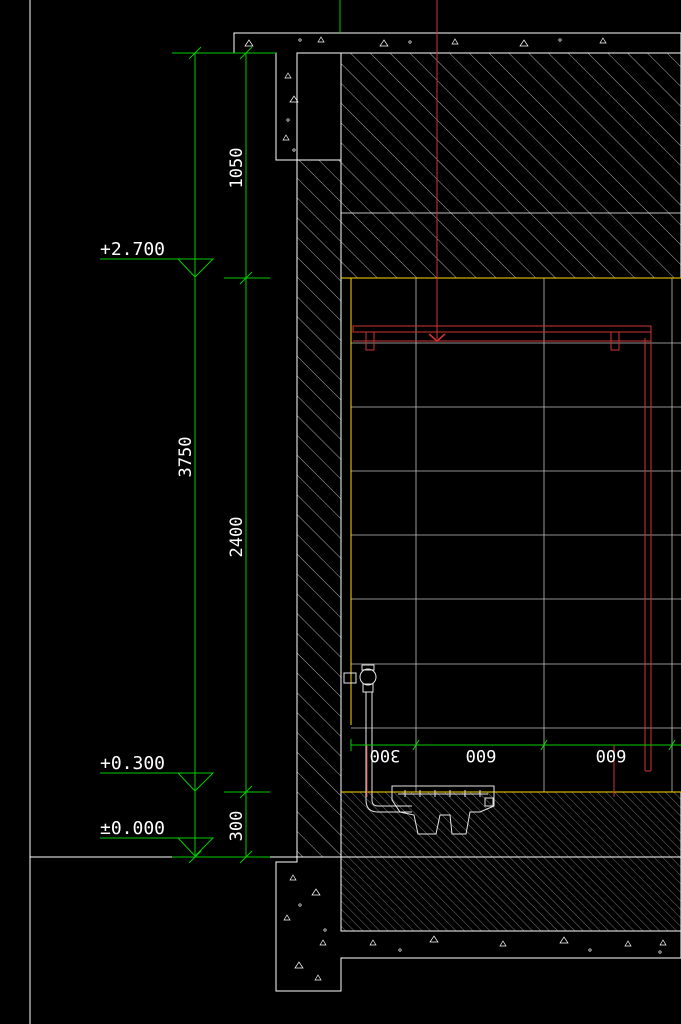 The height and width of the screenshot is (1024, 681). I want to click on level-label: +2.700, so click(132, 249).